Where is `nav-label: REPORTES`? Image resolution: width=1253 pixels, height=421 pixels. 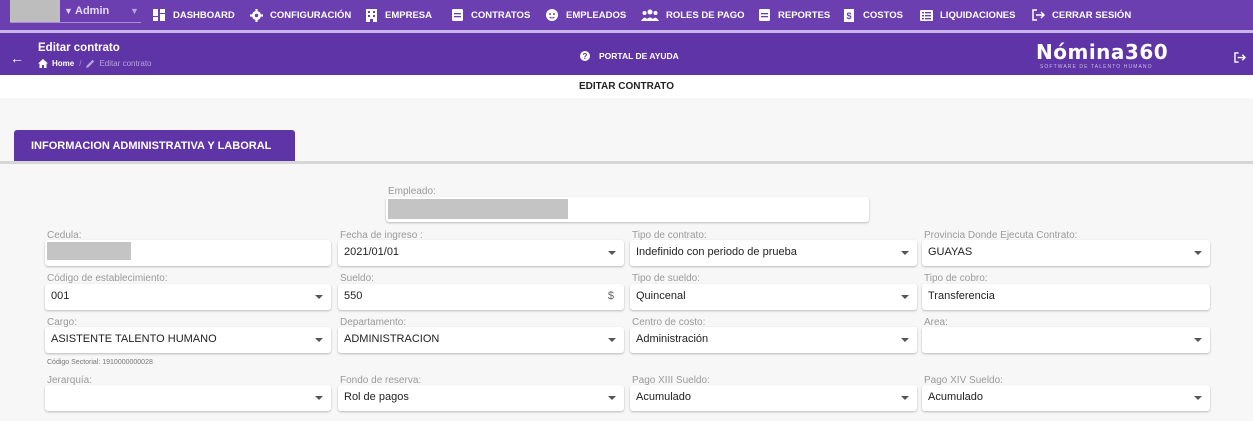
nav-label: REPORTES is located at coordinates (804, 15).